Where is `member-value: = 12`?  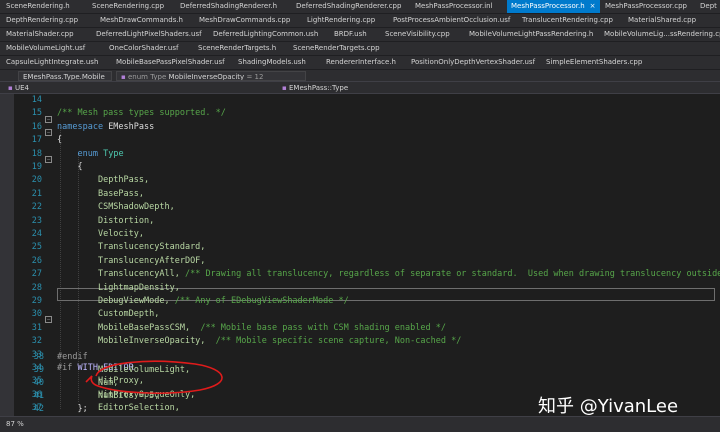 member-value: = 12 is located at coordinates (255, 77).